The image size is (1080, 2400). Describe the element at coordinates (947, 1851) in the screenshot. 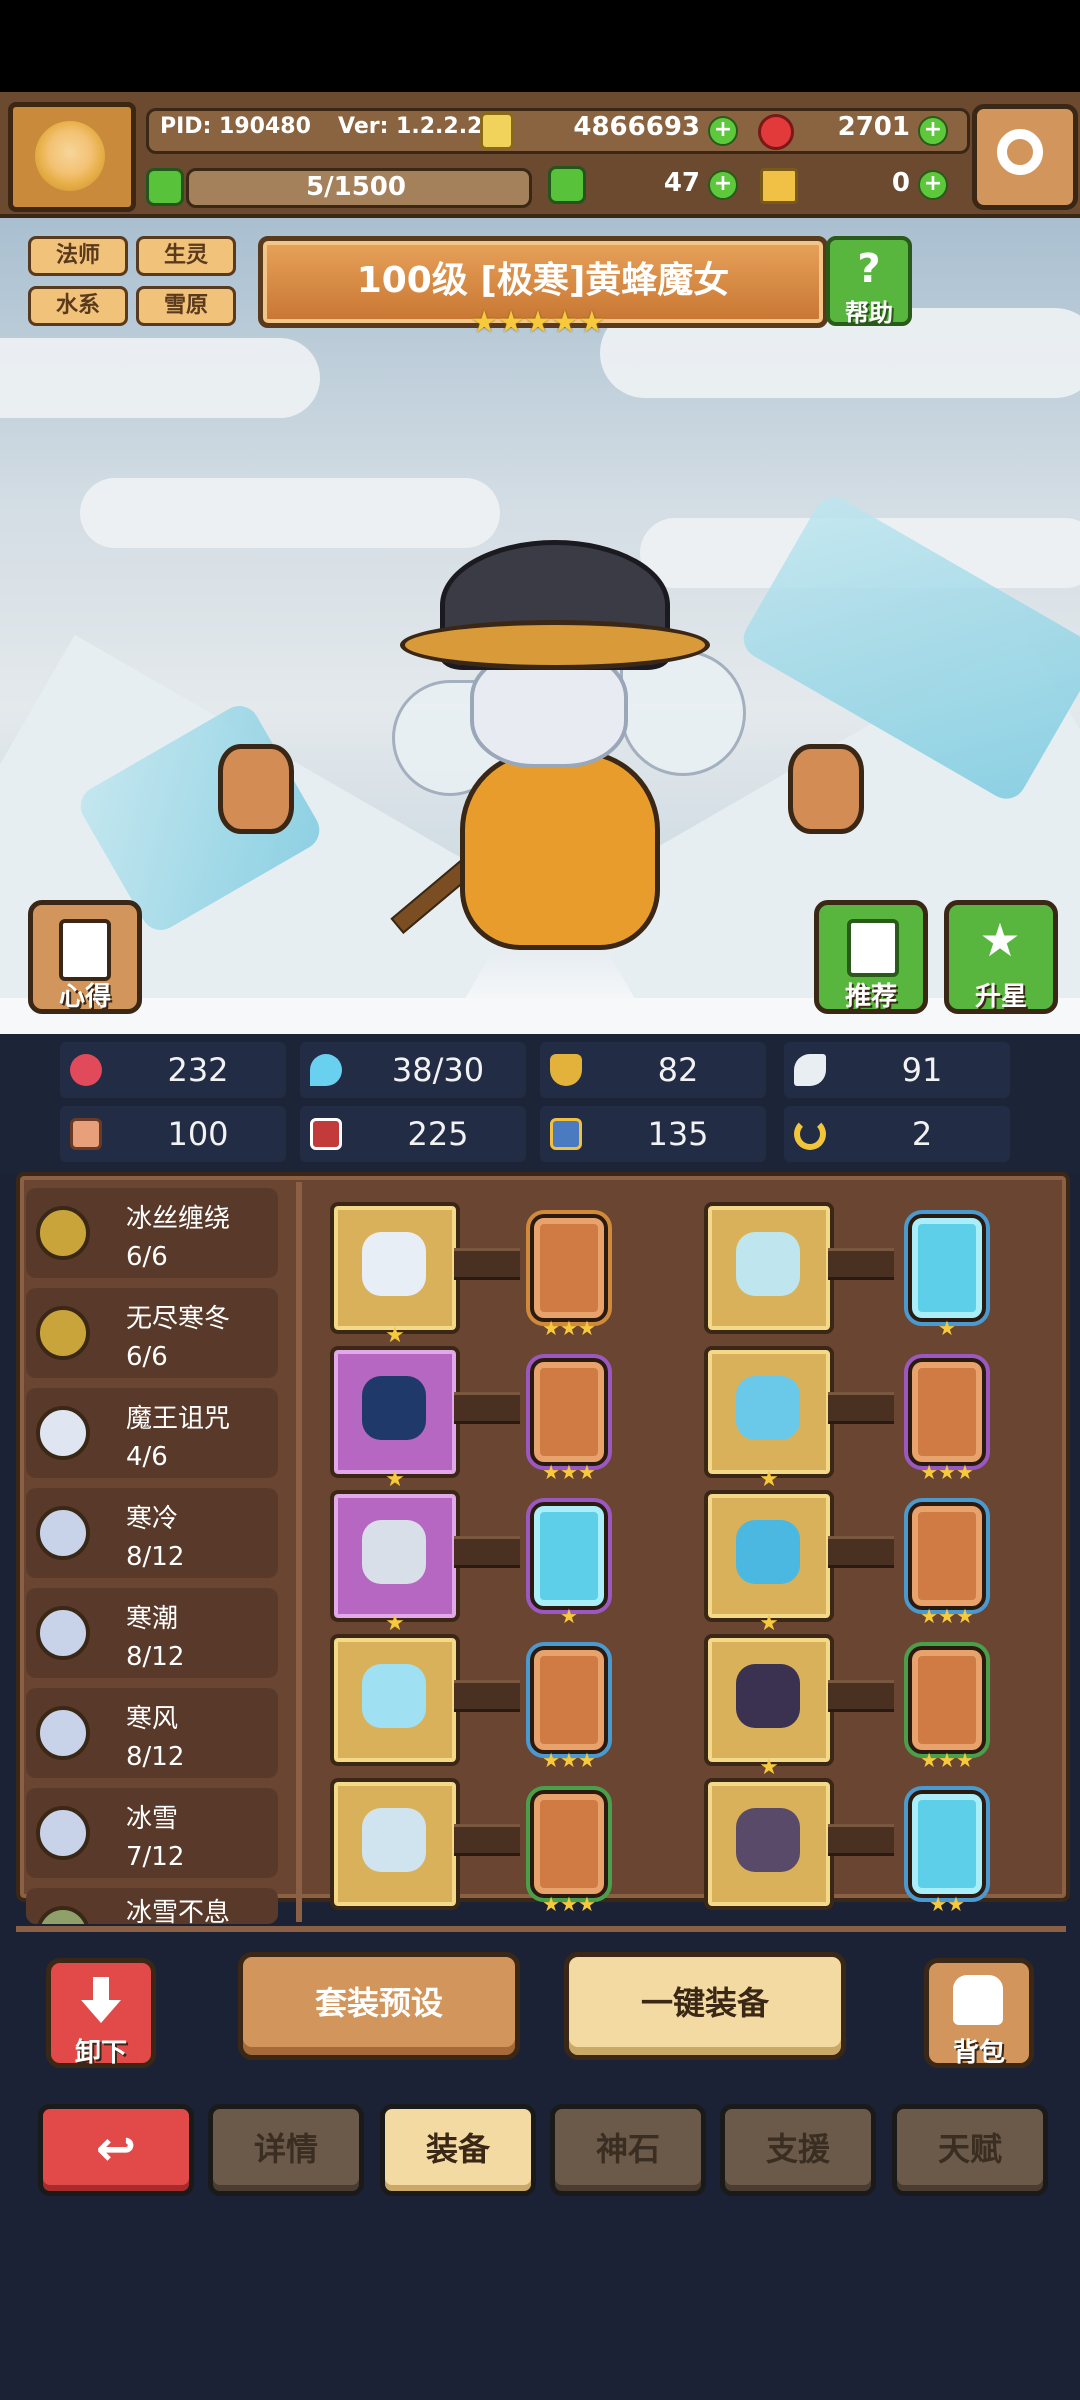

I see `blue-crystal-icon: ★★` at that location.